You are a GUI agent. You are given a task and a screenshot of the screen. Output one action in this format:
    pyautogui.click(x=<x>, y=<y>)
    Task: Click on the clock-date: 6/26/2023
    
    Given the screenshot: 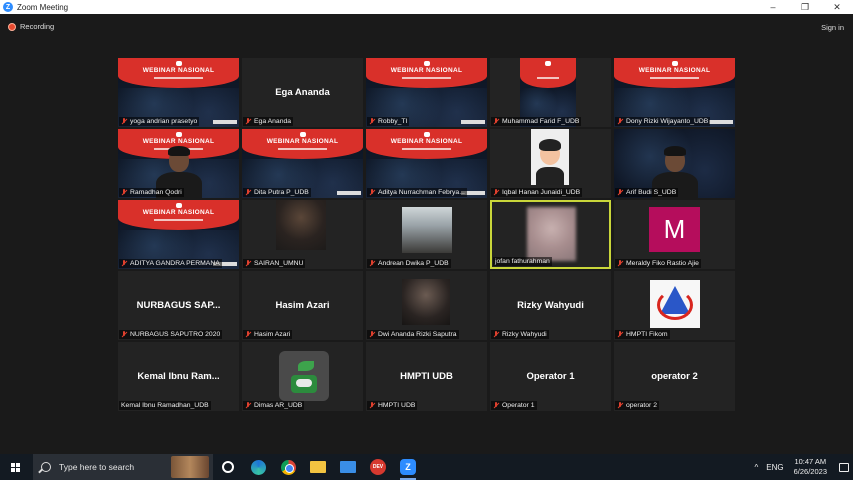 What is the action you would take?
    pyautogui.click(x=810, y=471)
    